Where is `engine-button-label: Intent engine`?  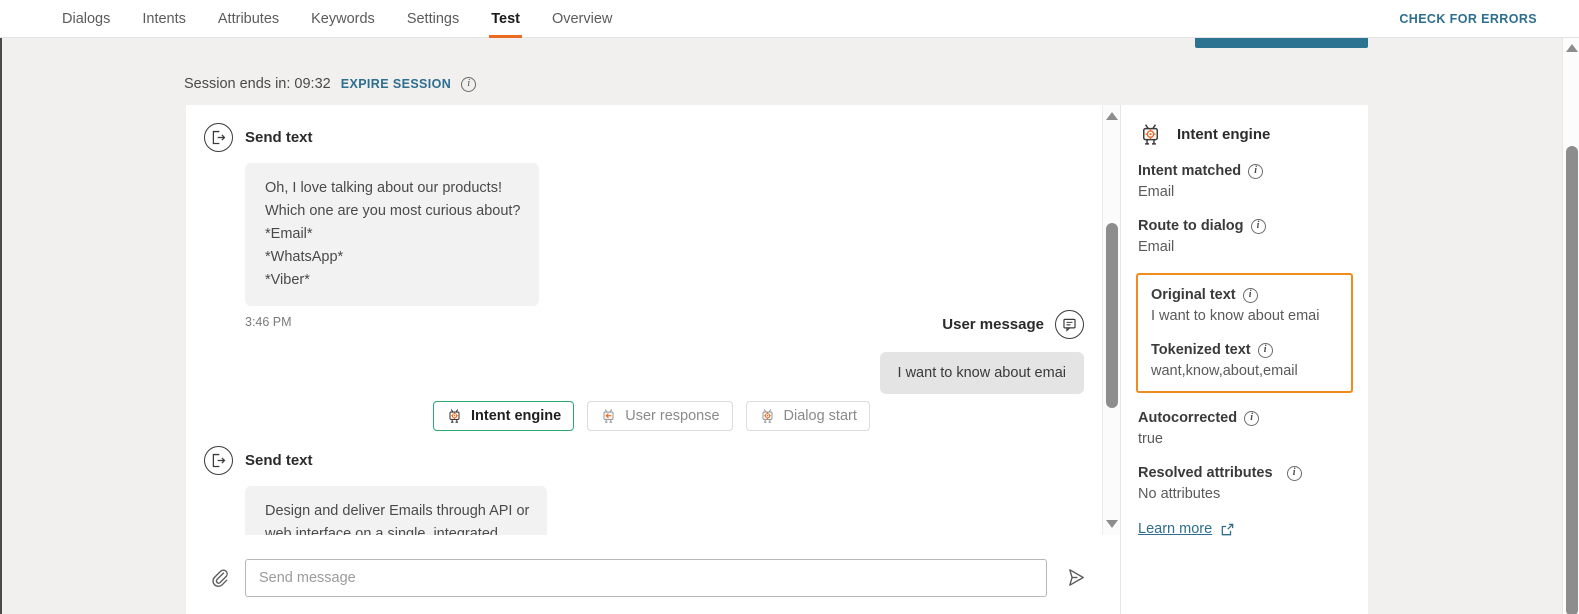 engine-button-label: Intent engine is located at coordinates (516, 416).